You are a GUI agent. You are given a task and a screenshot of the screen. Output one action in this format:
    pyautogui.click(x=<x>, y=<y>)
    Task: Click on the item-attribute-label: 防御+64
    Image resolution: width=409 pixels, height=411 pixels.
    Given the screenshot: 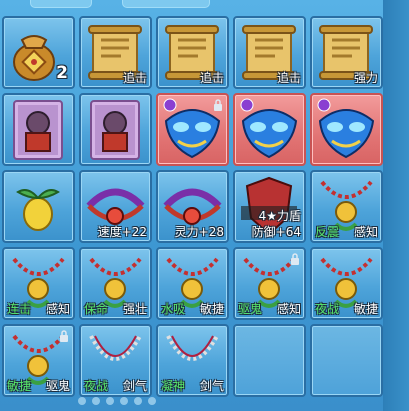 What is the action you would take?
    pyautogui.click(x=276, y=232)
    